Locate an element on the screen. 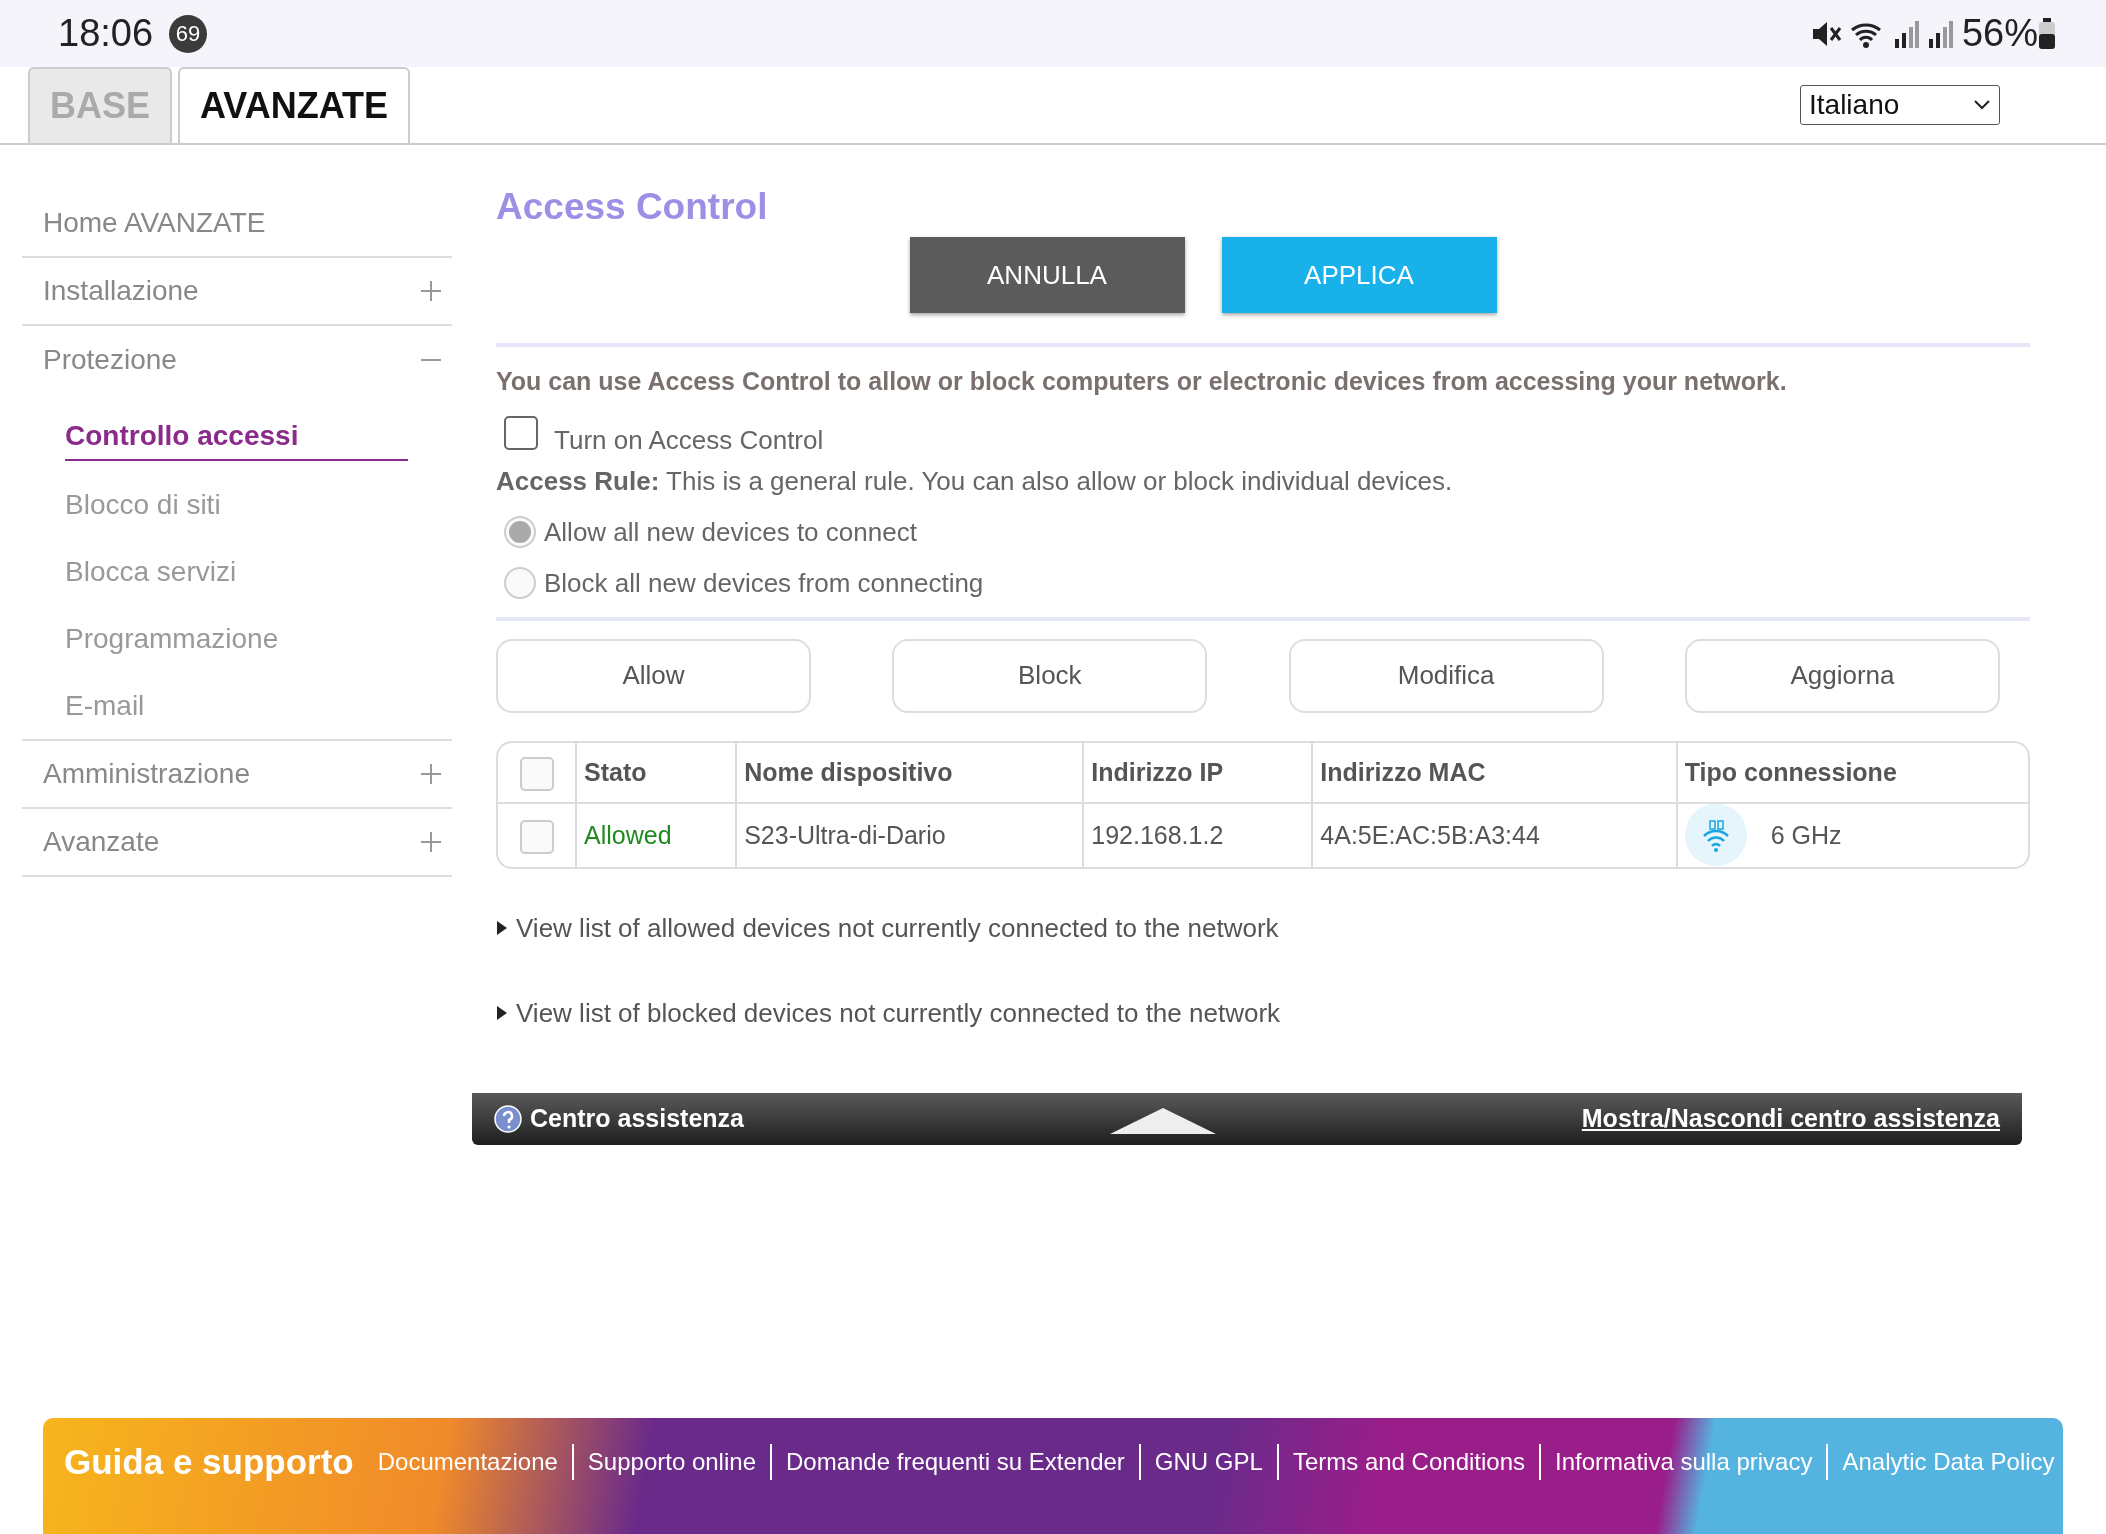  radio-label: Block all new devices from connecting is located at coordinates (764, 583).